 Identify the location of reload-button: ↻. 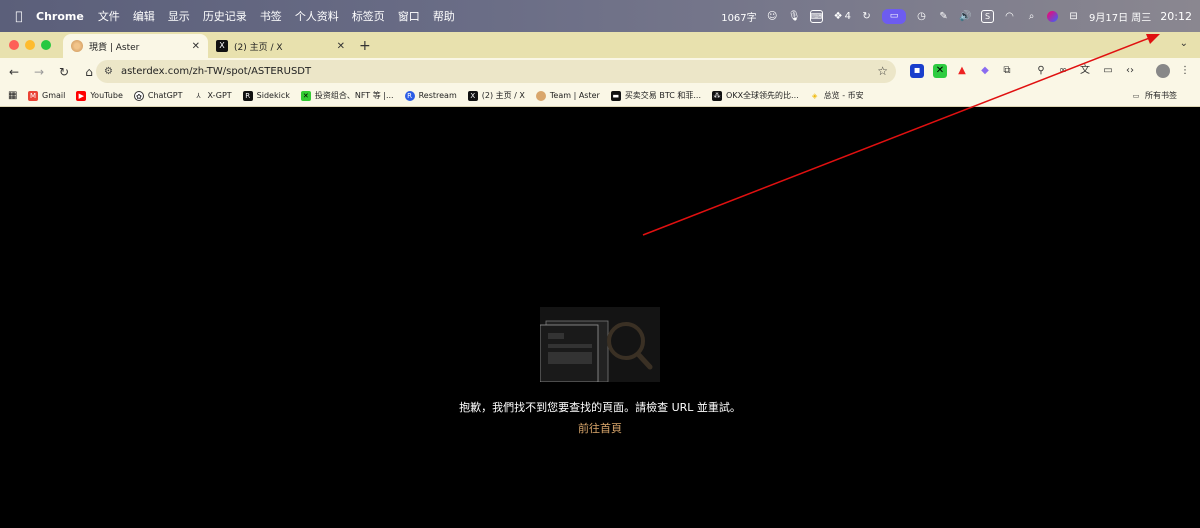
(64, 72).